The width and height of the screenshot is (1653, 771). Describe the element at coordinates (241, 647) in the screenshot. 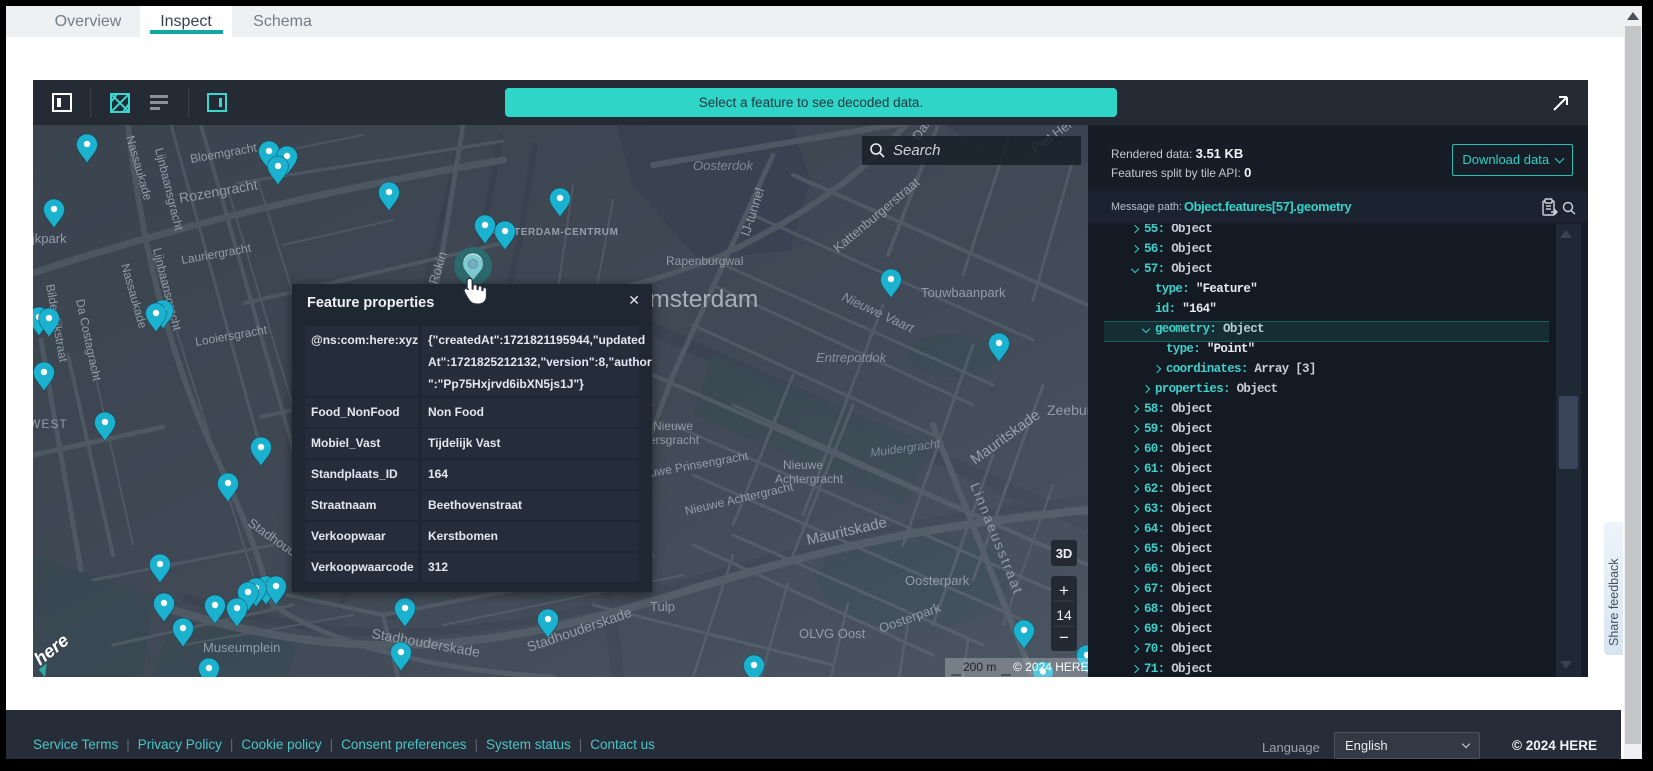

I see `svg-text: Museumplein` at that location.